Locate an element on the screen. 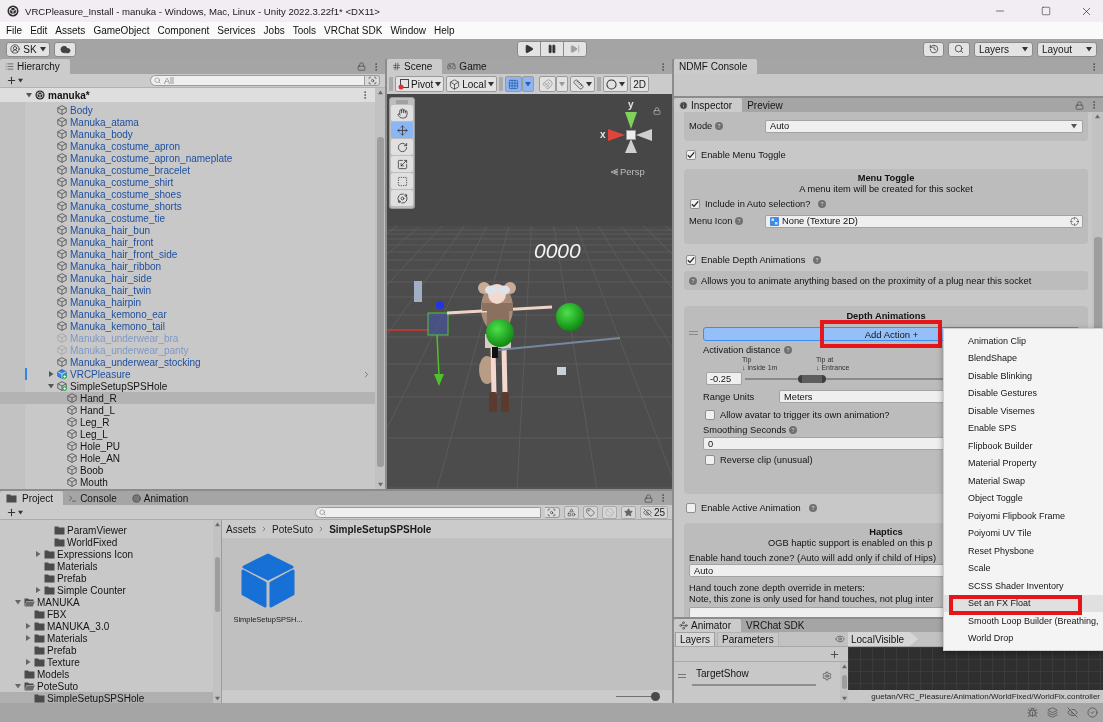 This screenshot has height=722, width=1103. folder-item: Expressions Icon is located at coordinates (106, 554).